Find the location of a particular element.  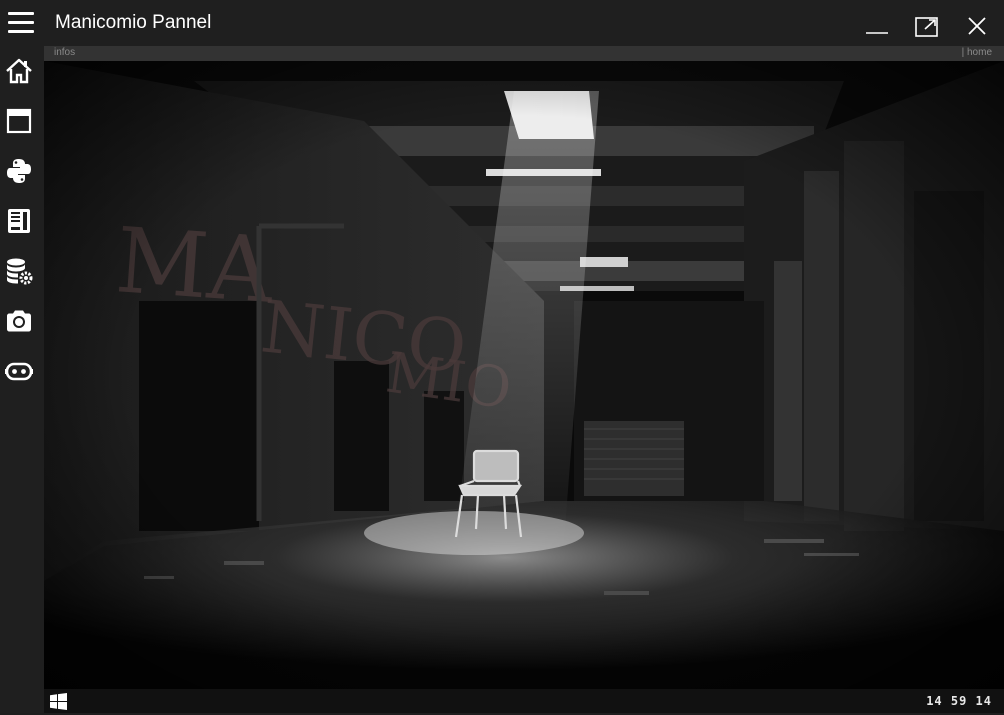

book-icon is located at coordinates (19, 221).